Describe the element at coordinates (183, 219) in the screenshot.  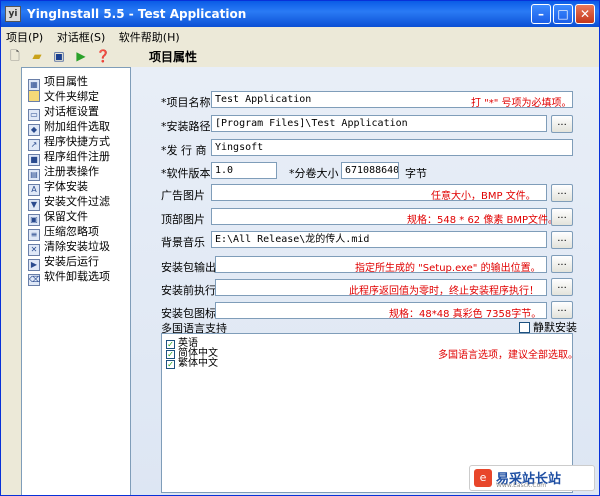
I see `top-image-label: 顶部图片` at that location.